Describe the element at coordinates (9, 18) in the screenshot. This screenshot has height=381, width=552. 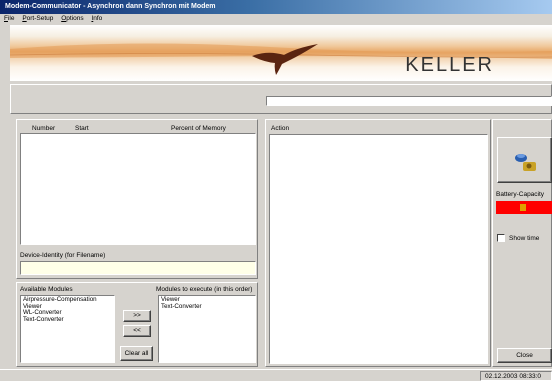
I see `menu-file: File` at that location.